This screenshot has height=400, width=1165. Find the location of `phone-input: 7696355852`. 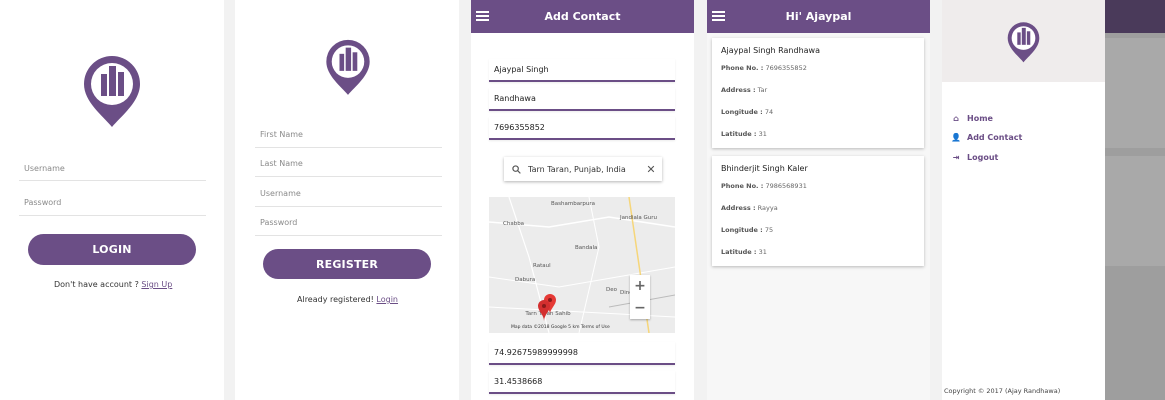

phone-input: 7696355852 is located at coordinates (582, 128).